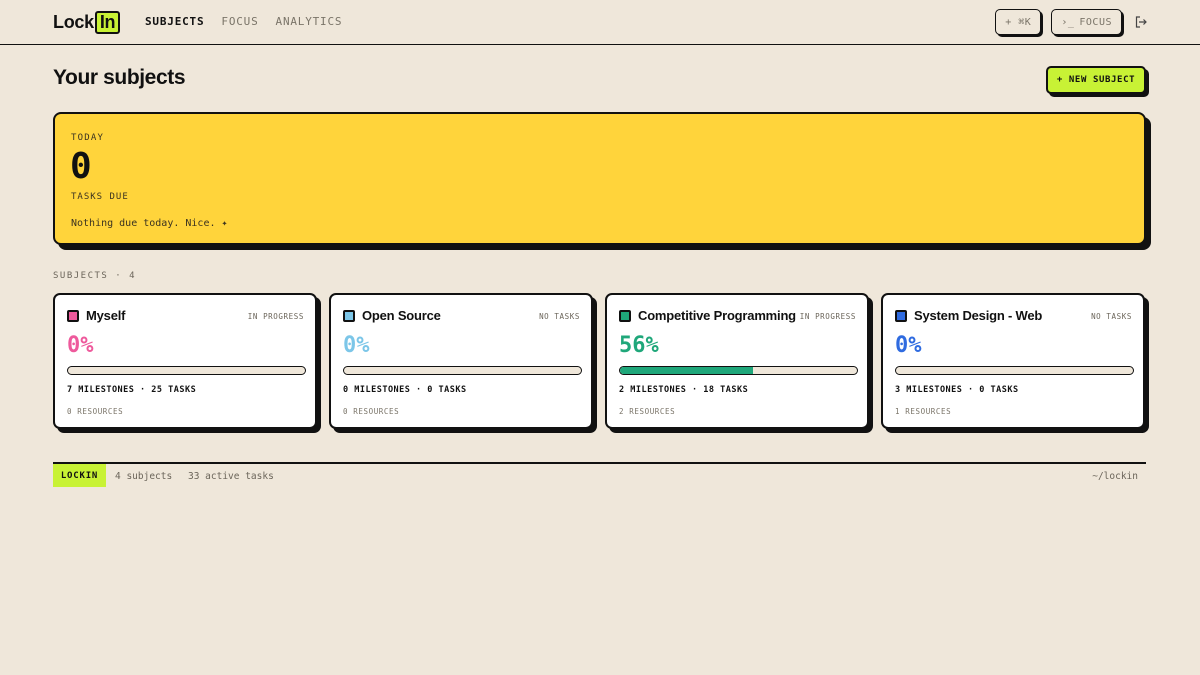  Describe the element at coordinates (978, 315) in the screenshot. I see `subject-name: System Design - Web` at that location.